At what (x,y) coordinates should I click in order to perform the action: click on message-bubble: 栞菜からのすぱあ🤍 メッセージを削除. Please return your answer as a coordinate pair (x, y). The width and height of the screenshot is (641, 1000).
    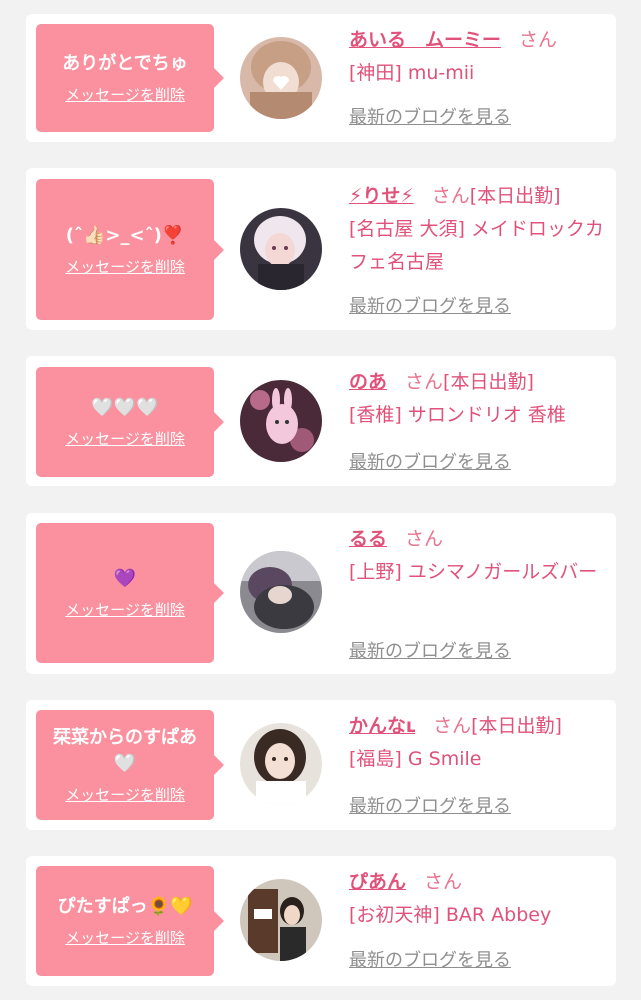
    Looking at the image, I should click on (130, 765).